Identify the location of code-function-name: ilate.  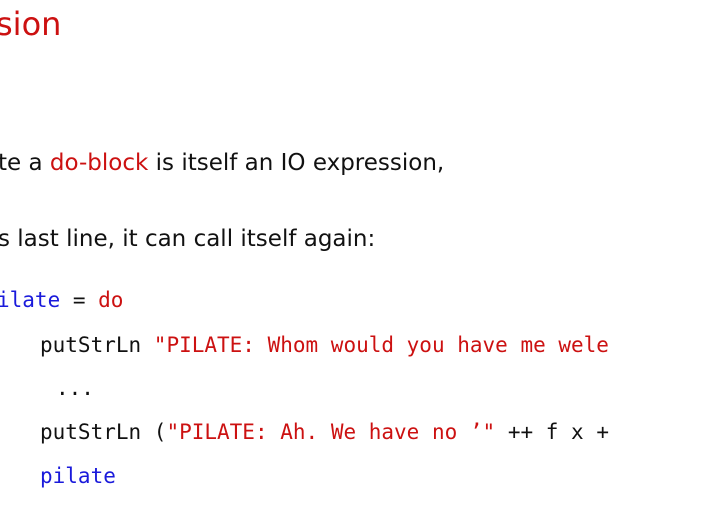
(30, 300).